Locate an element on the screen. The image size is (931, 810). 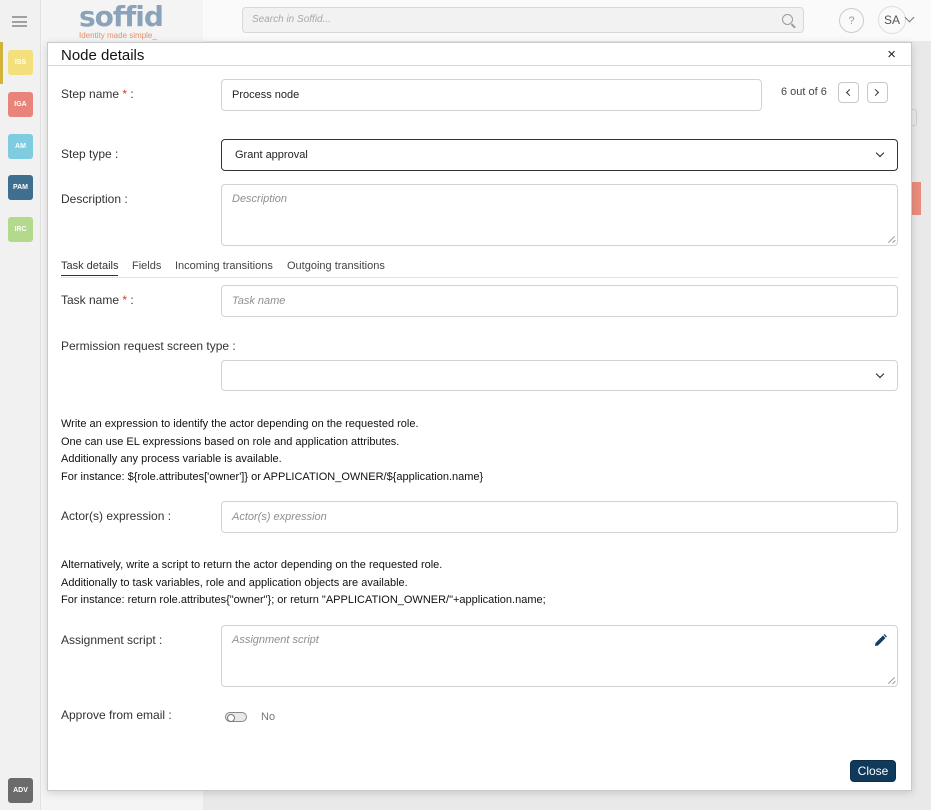
close-icon: × is located at coordinates (891, 54).